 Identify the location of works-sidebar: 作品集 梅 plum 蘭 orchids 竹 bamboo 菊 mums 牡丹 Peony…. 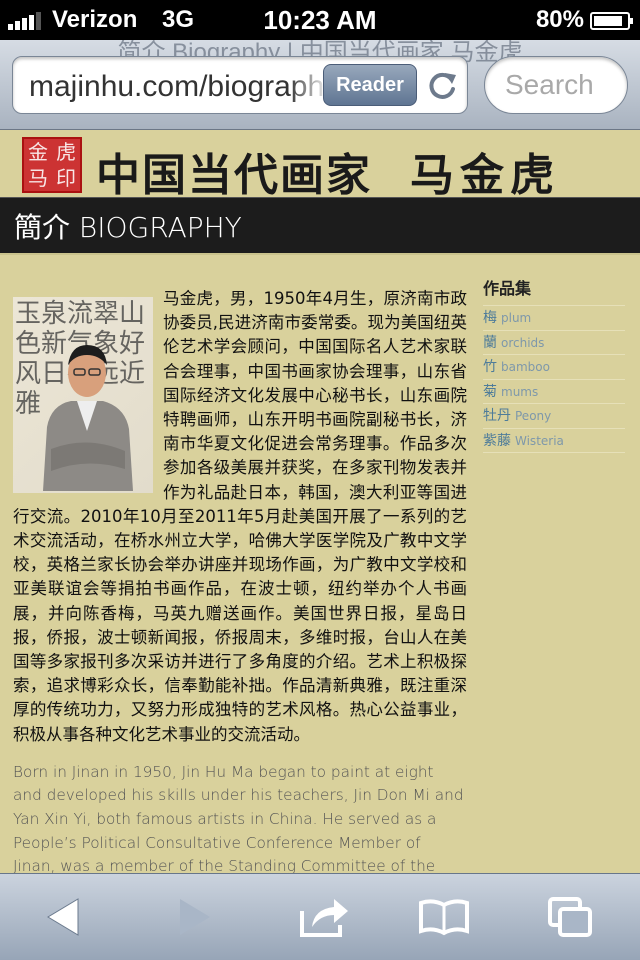
(554, 364).